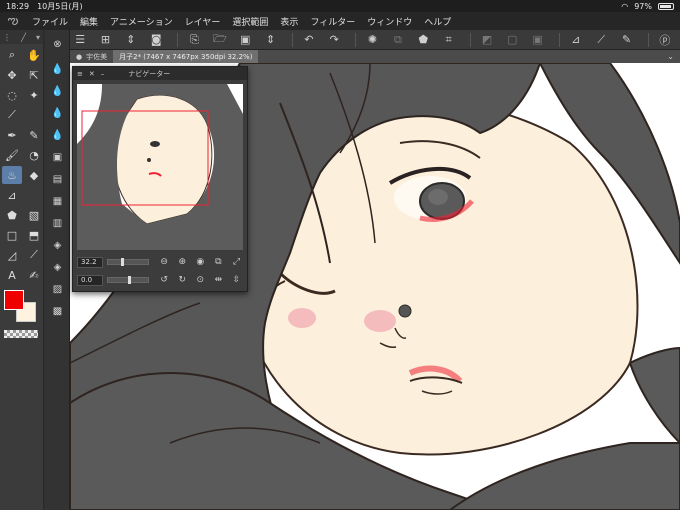  I want to click on text-tool-icon: A, so click(12, 275).